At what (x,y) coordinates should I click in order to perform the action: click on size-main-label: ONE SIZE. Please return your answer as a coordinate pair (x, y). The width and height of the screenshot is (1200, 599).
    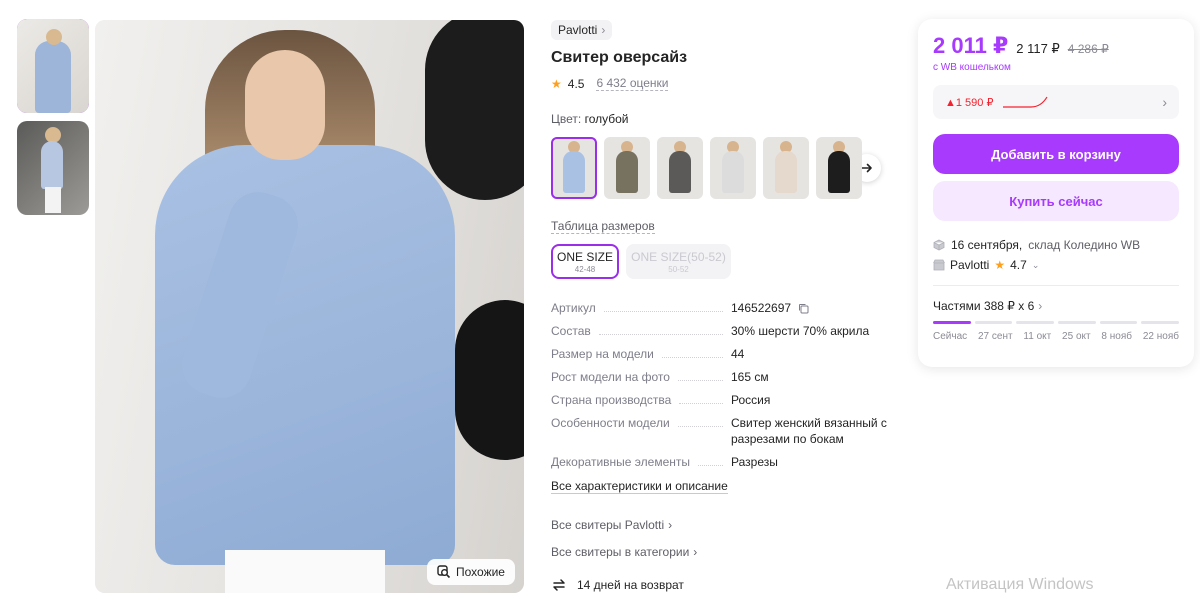
    Looking at the image, I should click on (584, 256).